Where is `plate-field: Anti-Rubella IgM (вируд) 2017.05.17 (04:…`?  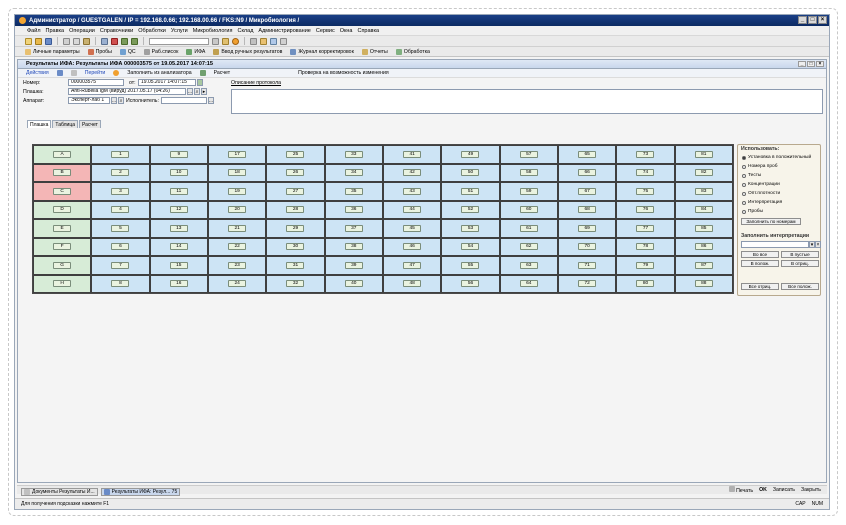
plate-field: Anti-Rubella IgM (вируд) 2017.05.17 (04:… is located at coordinates (127, 91).